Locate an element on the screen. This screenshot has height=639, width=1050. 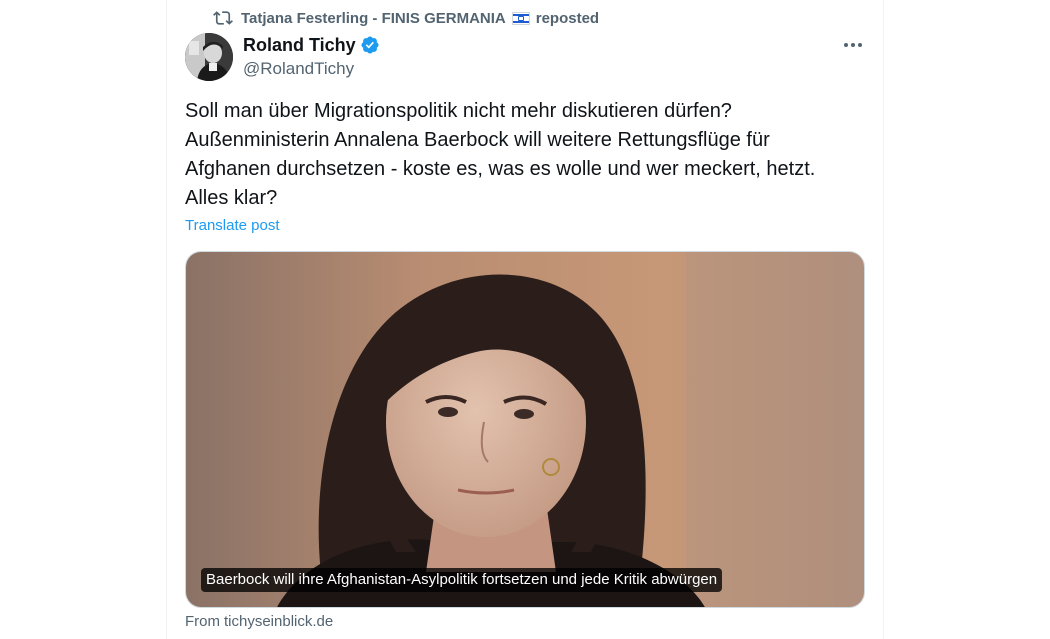
author-name: Roland Tichy is located at coordinates (299, 45).